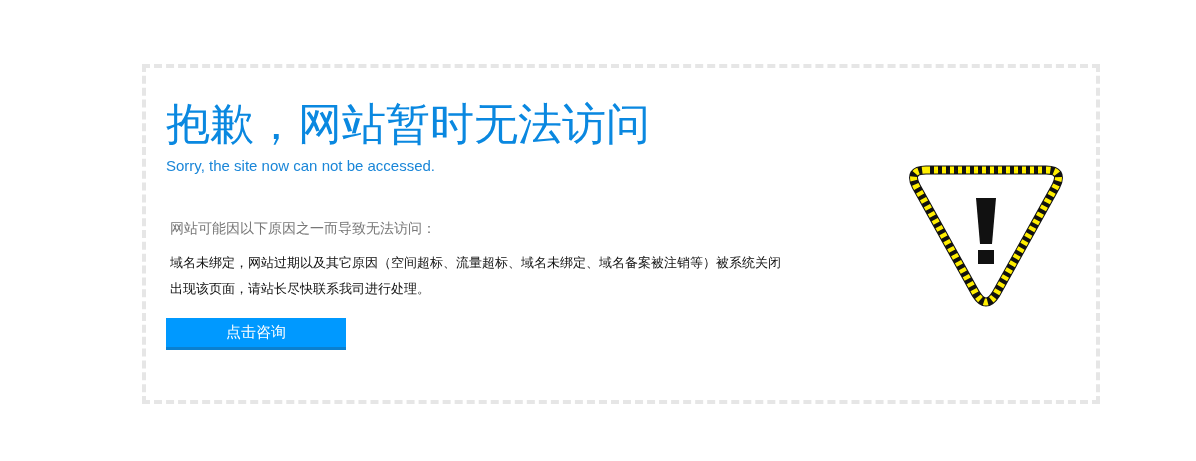  Describe the element at coordinates (408, 124) in the screenshot. I see `error-title: 抱歉，网站暂时无法访问` at that location.